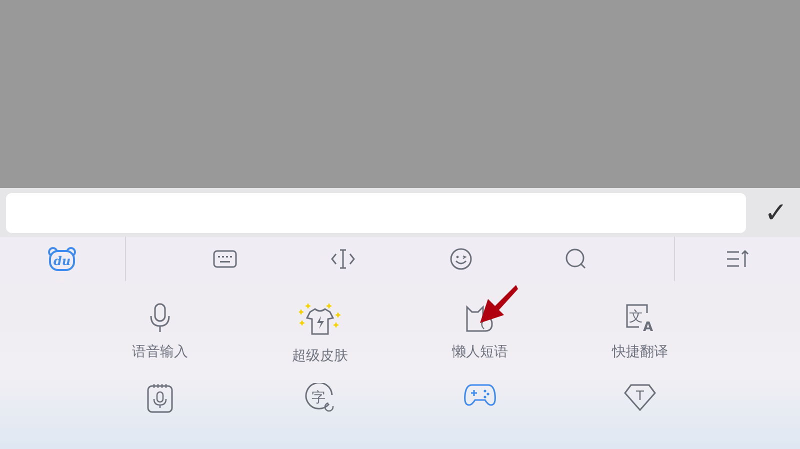 Image resolution: width=800 pixels, height=449 pixels. Describe the element at coordinates (640, 332) in the screenshot. I see `feature-button: 文 A 快捷翻译` at that location.